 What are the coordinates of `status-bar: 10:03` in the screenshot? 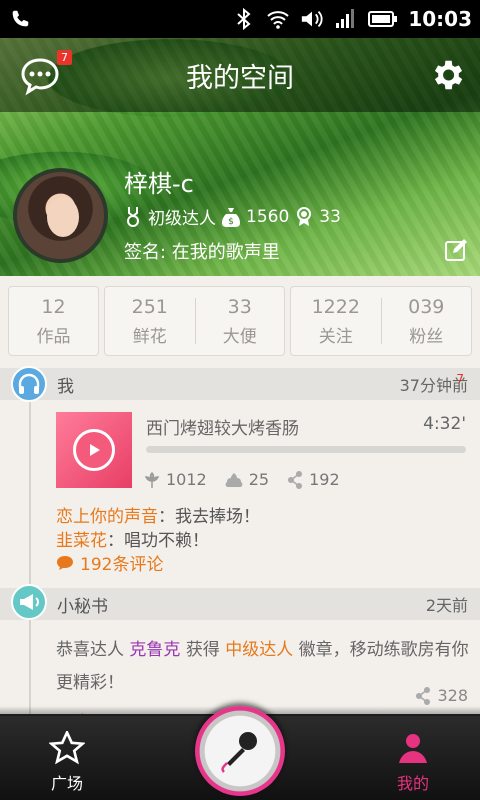 It's located at (240, 19).